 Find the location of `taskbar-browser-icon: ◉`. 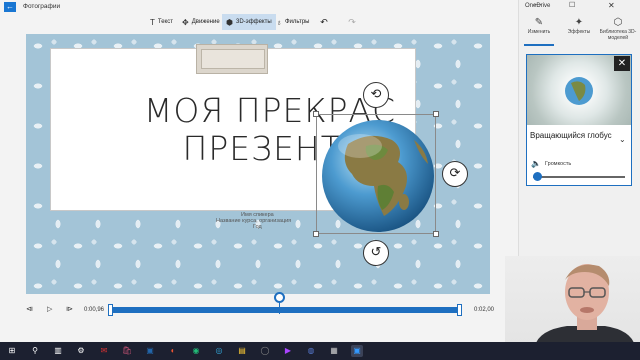

taskbar-browser-icon: ◉ is located at coordinates (196, 351).